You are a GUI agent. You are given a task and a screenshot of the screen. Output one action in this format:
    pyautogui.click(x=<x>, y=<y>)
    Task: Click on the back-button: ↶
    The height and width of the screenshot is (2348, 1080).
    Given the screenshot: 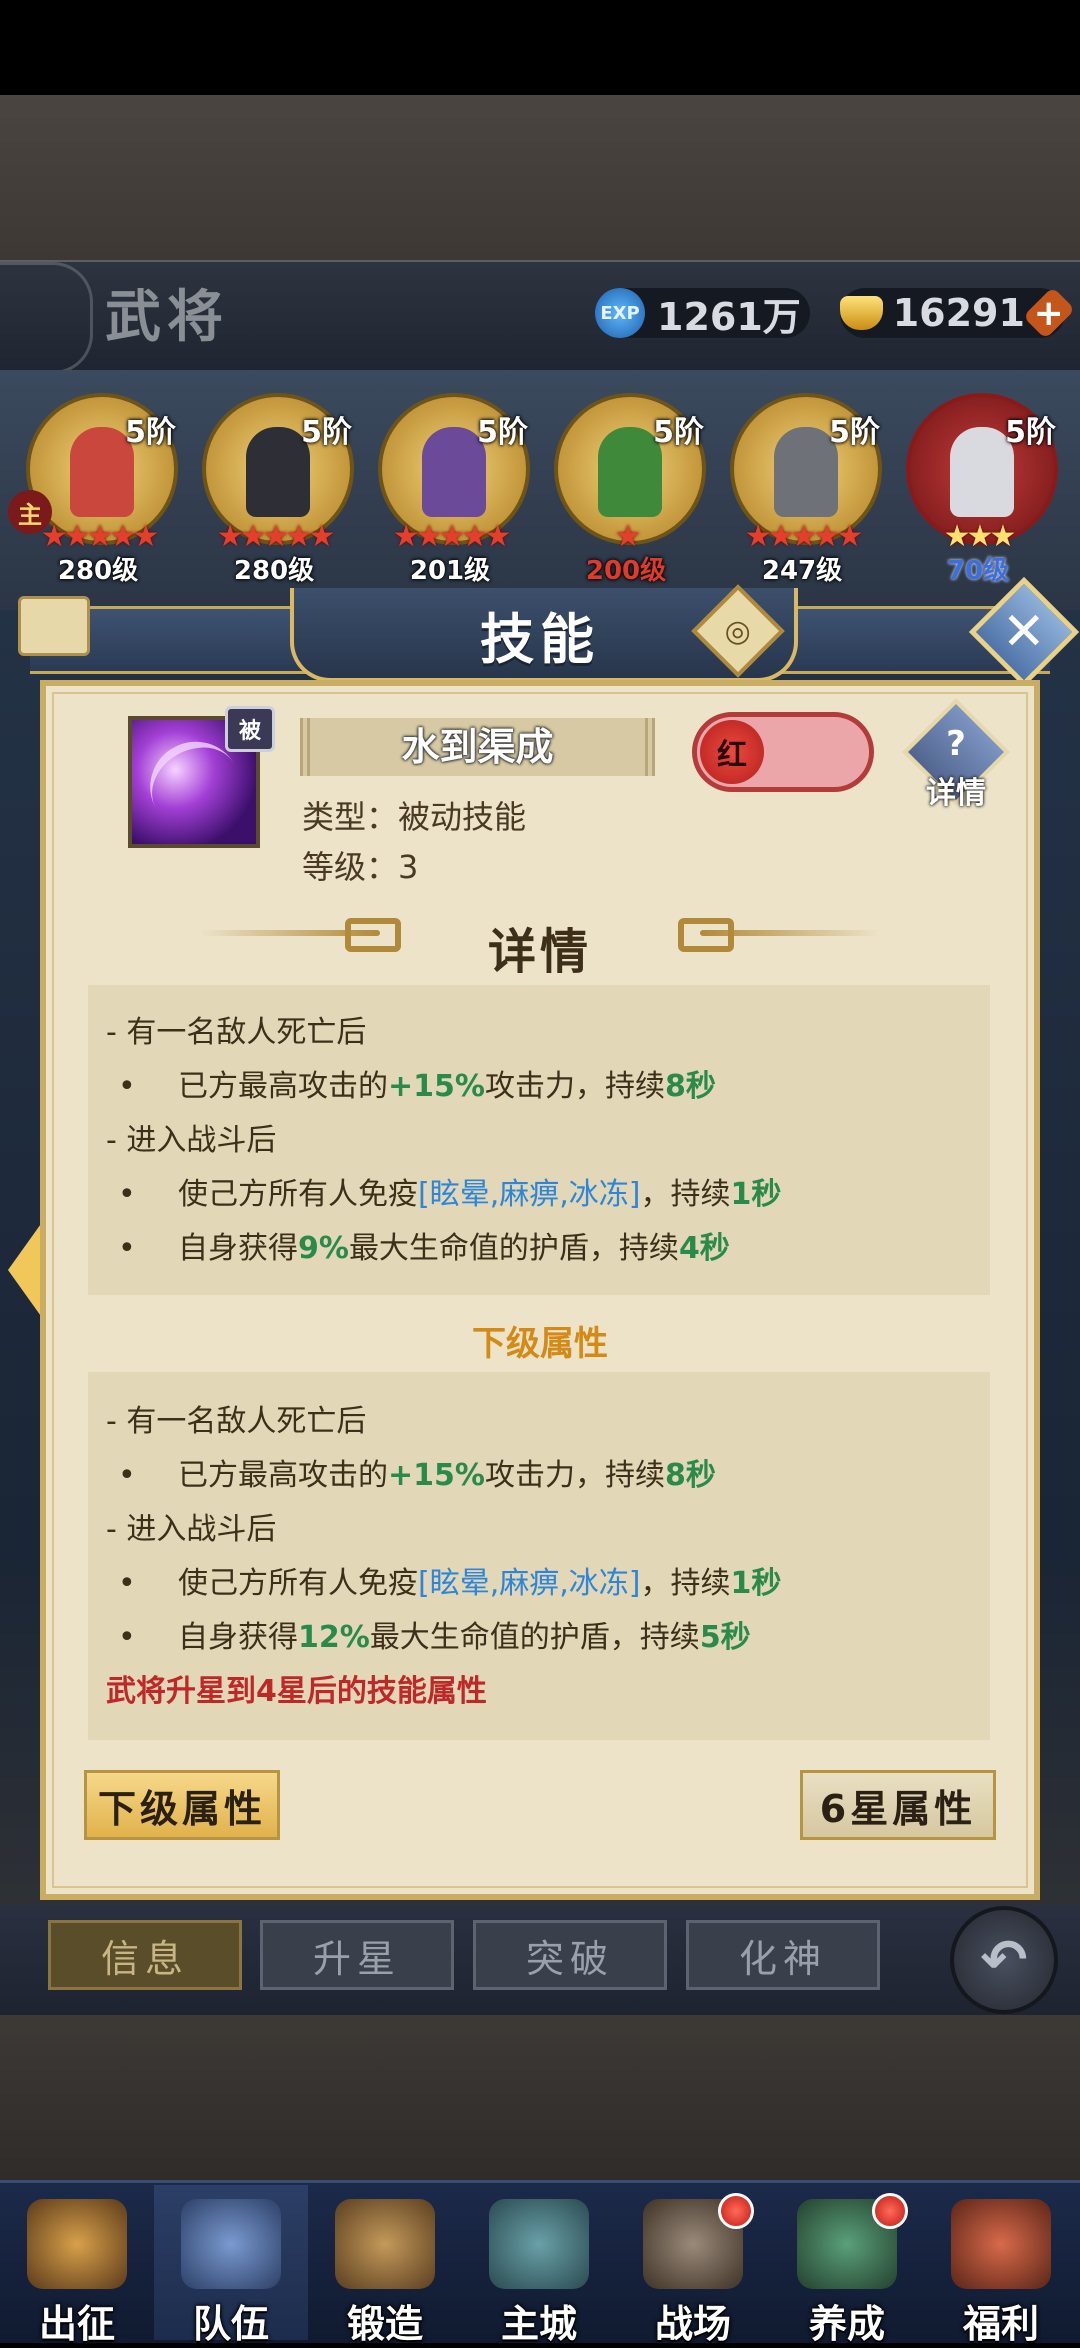 What is the action you would take?
    pyautogui.click(x=1004, y=1960)
    